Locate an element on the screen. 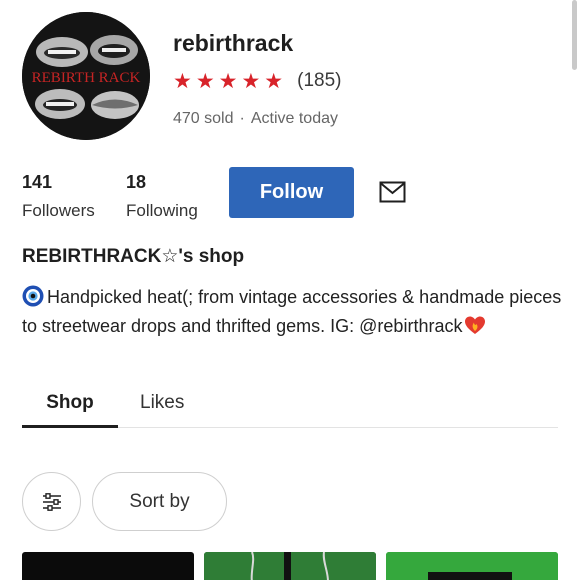  evil-eye-icon is located at coordinates (33, 296).